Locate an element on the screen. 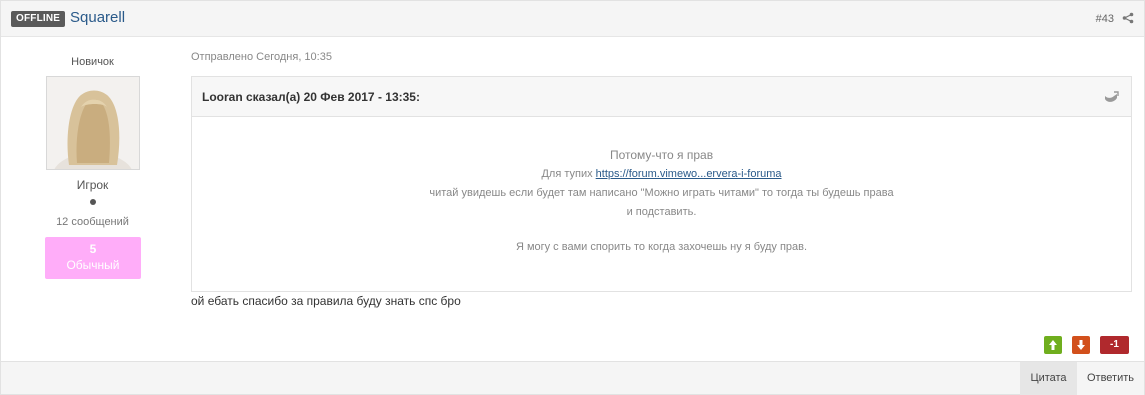  quote-line: Потому-что я прав is located at coordinates (661, 155).